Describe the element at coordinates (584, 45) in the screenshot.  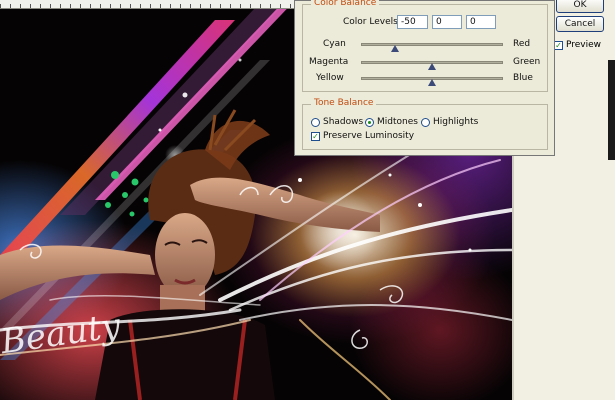
I see `preview-label: Preview` at that location.